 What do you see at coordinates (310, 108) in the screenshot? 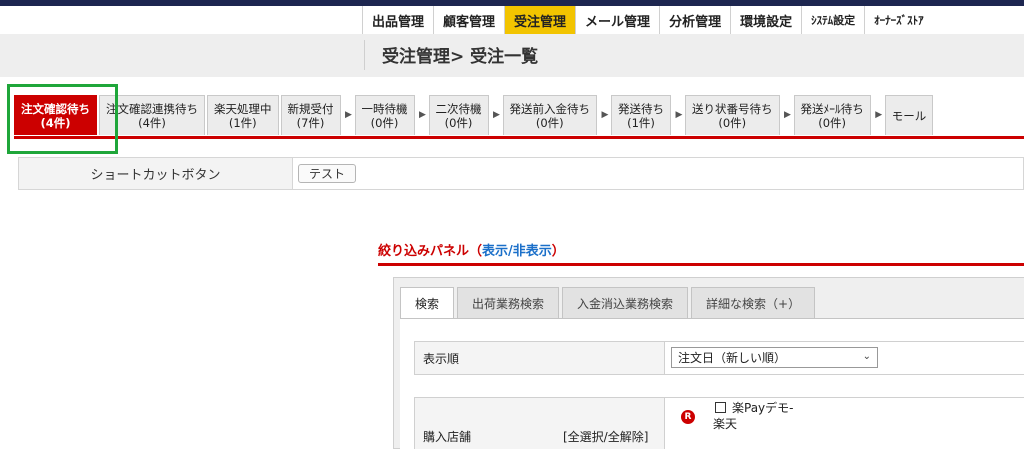
I see `tab-label: 新規受付` at bounding box center [310, 108].